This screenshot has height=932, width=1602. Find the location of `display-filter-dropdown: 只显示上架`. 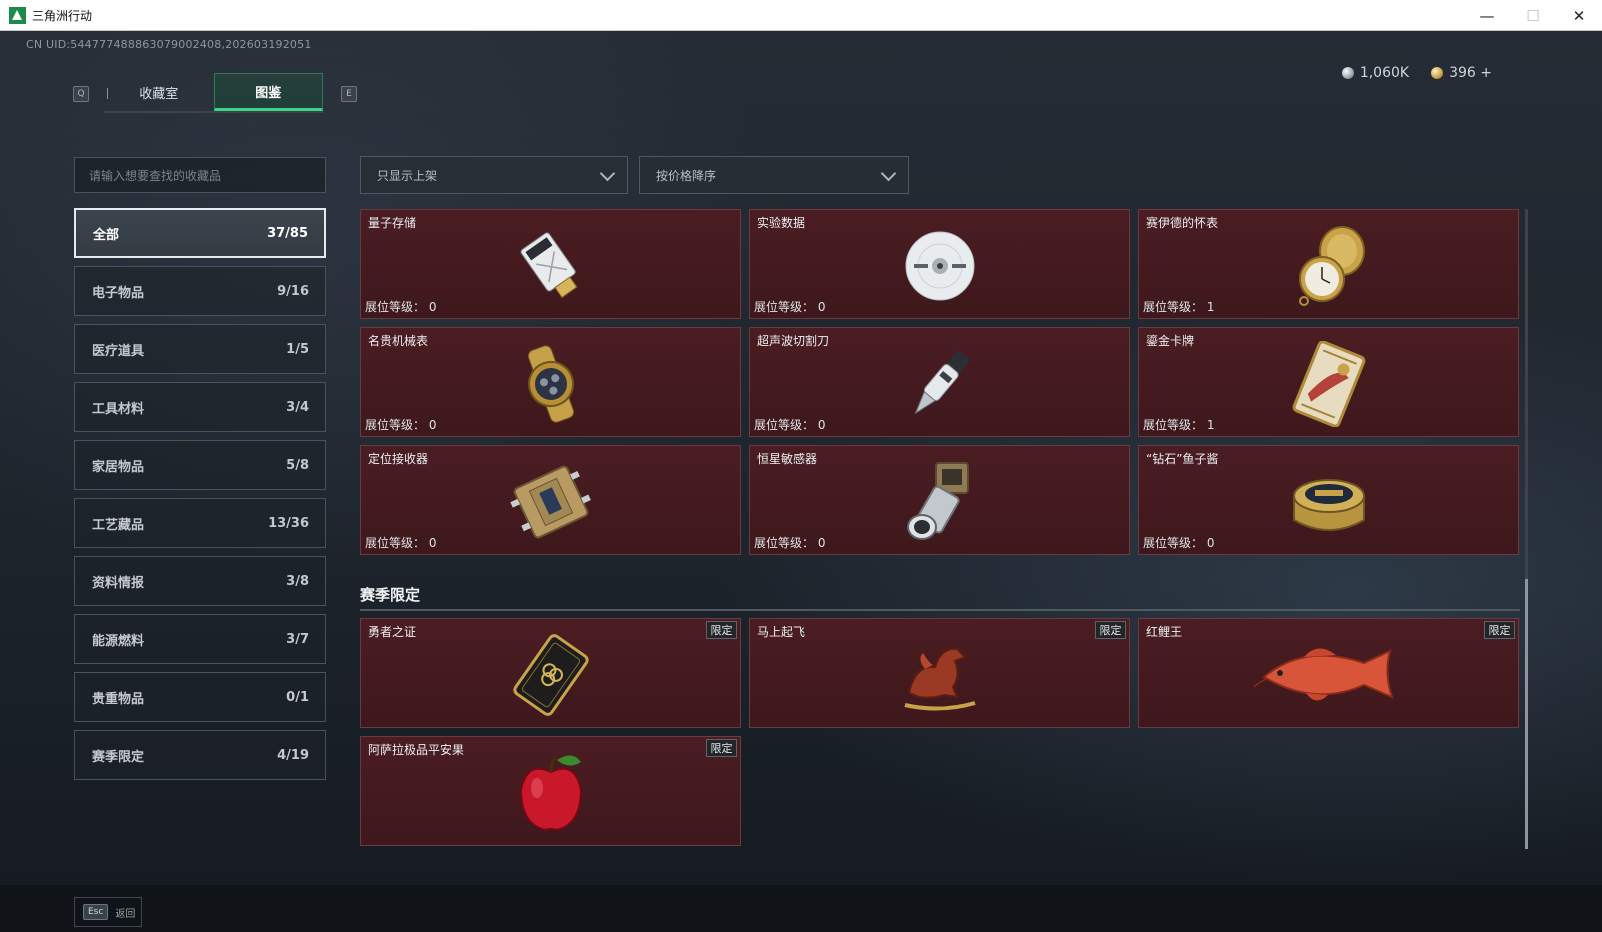

display-filter-dropdown: 只显示上架 is located at coordinates (494, 175).